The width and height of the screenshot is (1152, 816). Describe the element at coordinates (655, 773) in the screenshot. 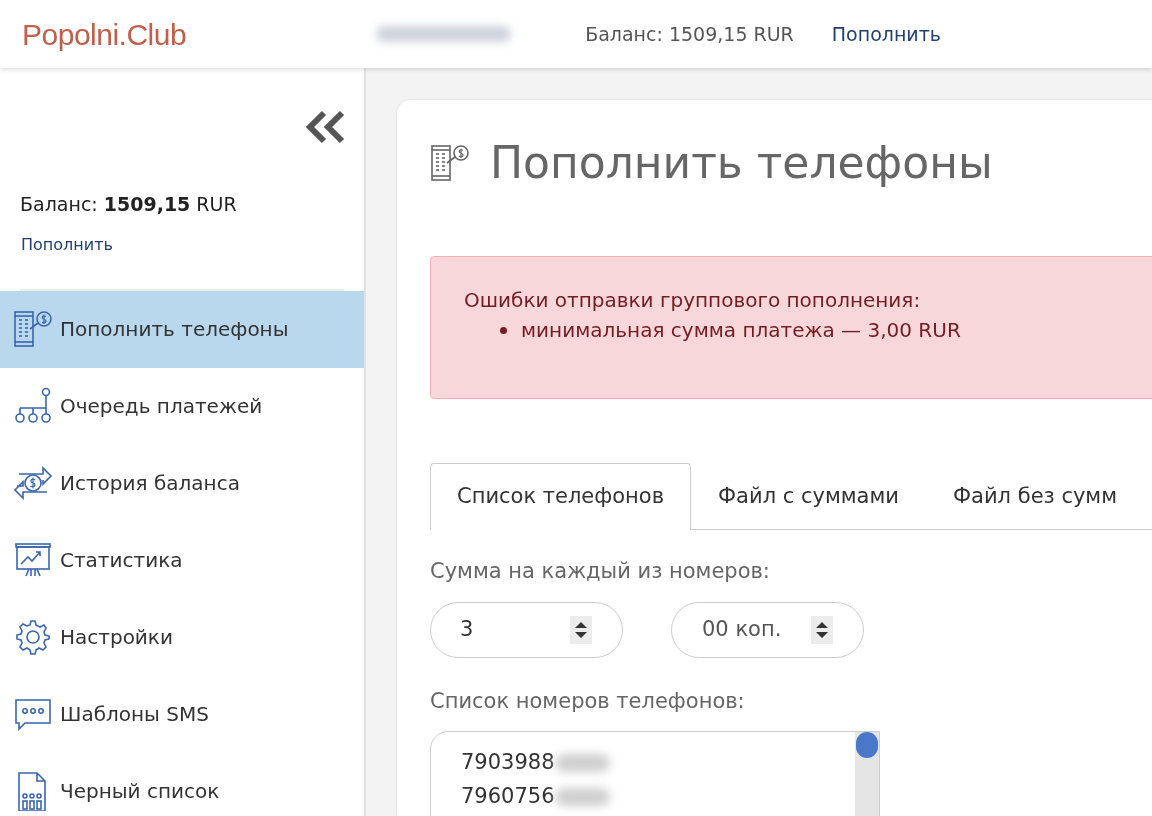

I see `phones-textarea: 7903988 7960756` at that location.